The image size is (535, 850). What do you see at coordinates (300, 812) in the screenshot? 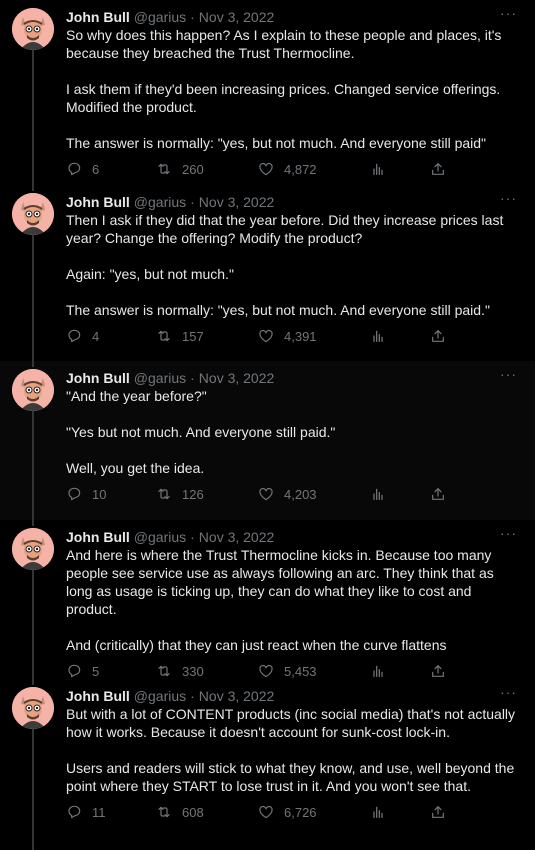
I see `like-count: 6,726` at bounding box center [300, 812].